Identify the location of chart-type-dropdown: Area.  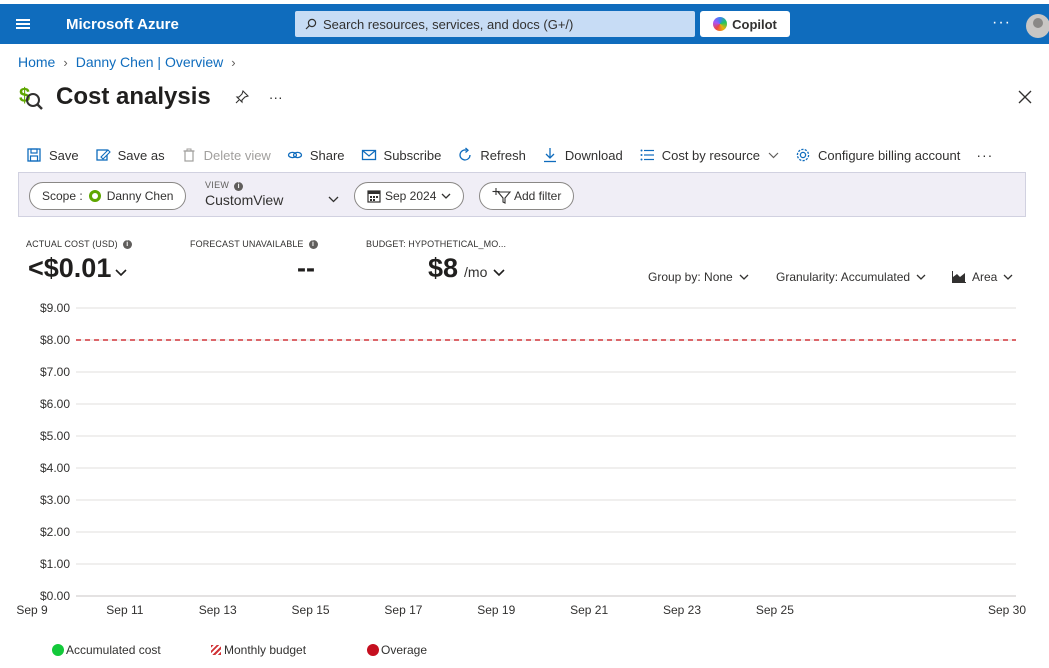
(982, 277).